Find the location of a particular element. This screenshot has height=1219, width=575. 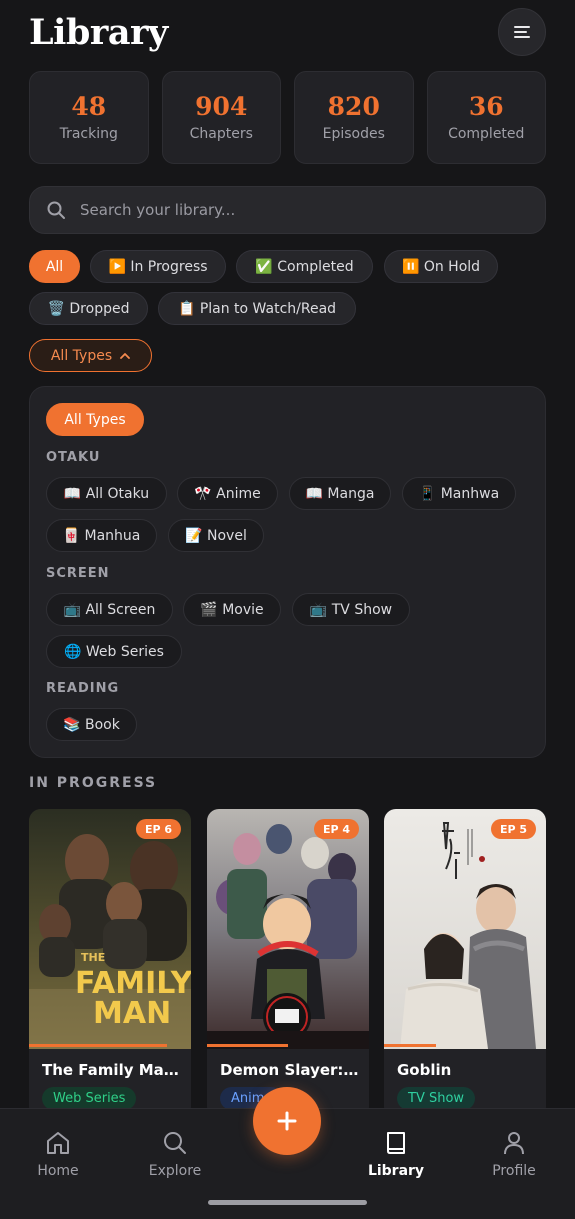

media-card: EP 5 Goblin TV Show is located at coordinates (465, 964).